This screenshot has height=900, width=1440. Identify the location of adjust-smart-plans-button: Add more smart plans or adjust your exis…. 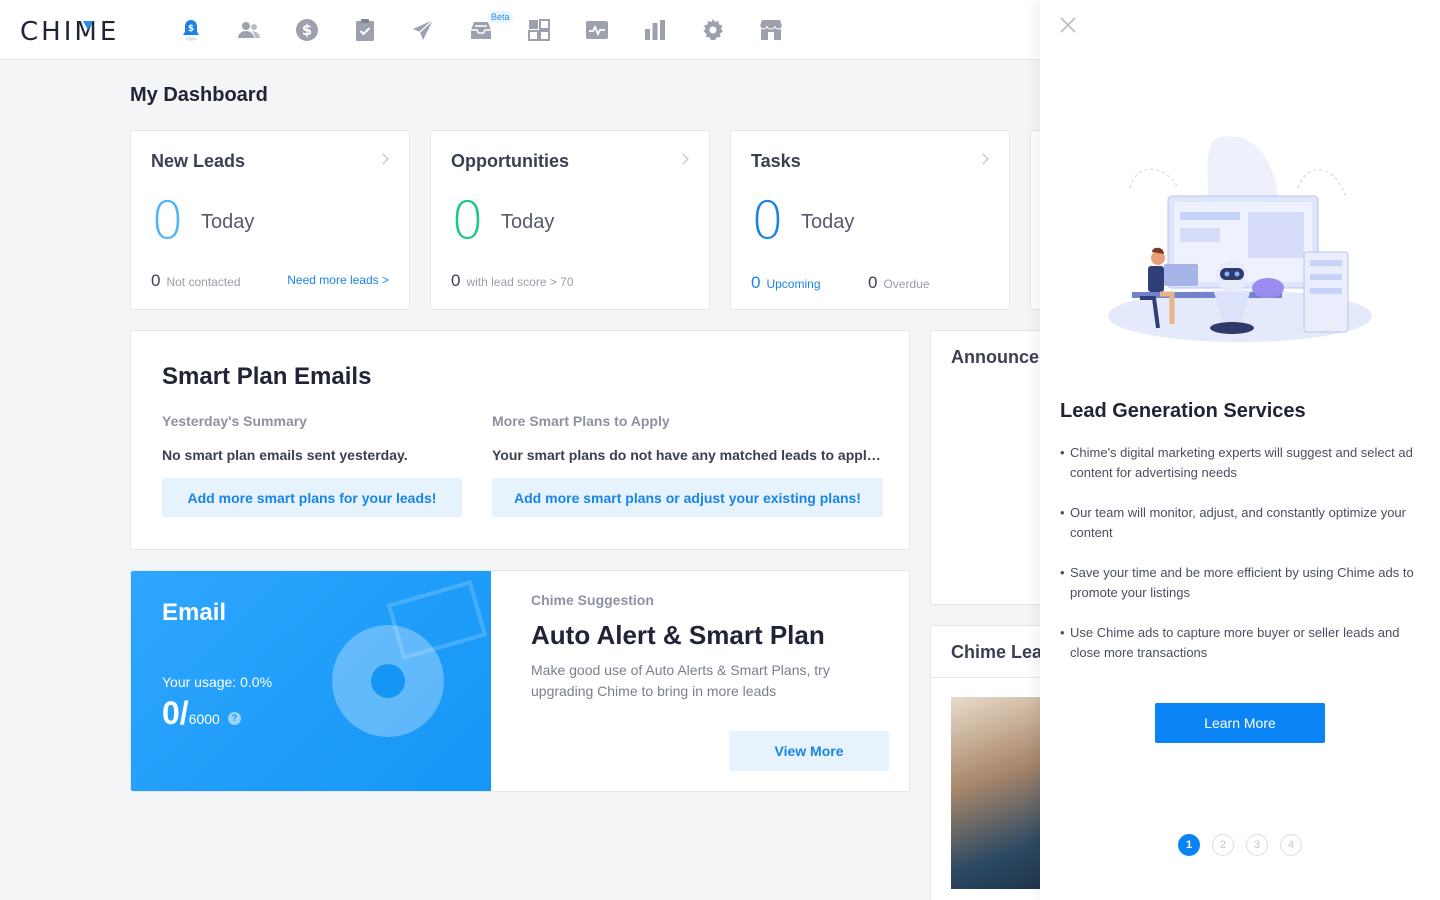
(687, 497).